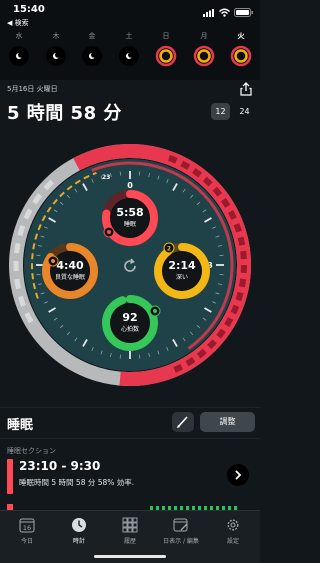 This screenshot has width=320, height=563. I want to click on day-4: 土, so click(129, 51).